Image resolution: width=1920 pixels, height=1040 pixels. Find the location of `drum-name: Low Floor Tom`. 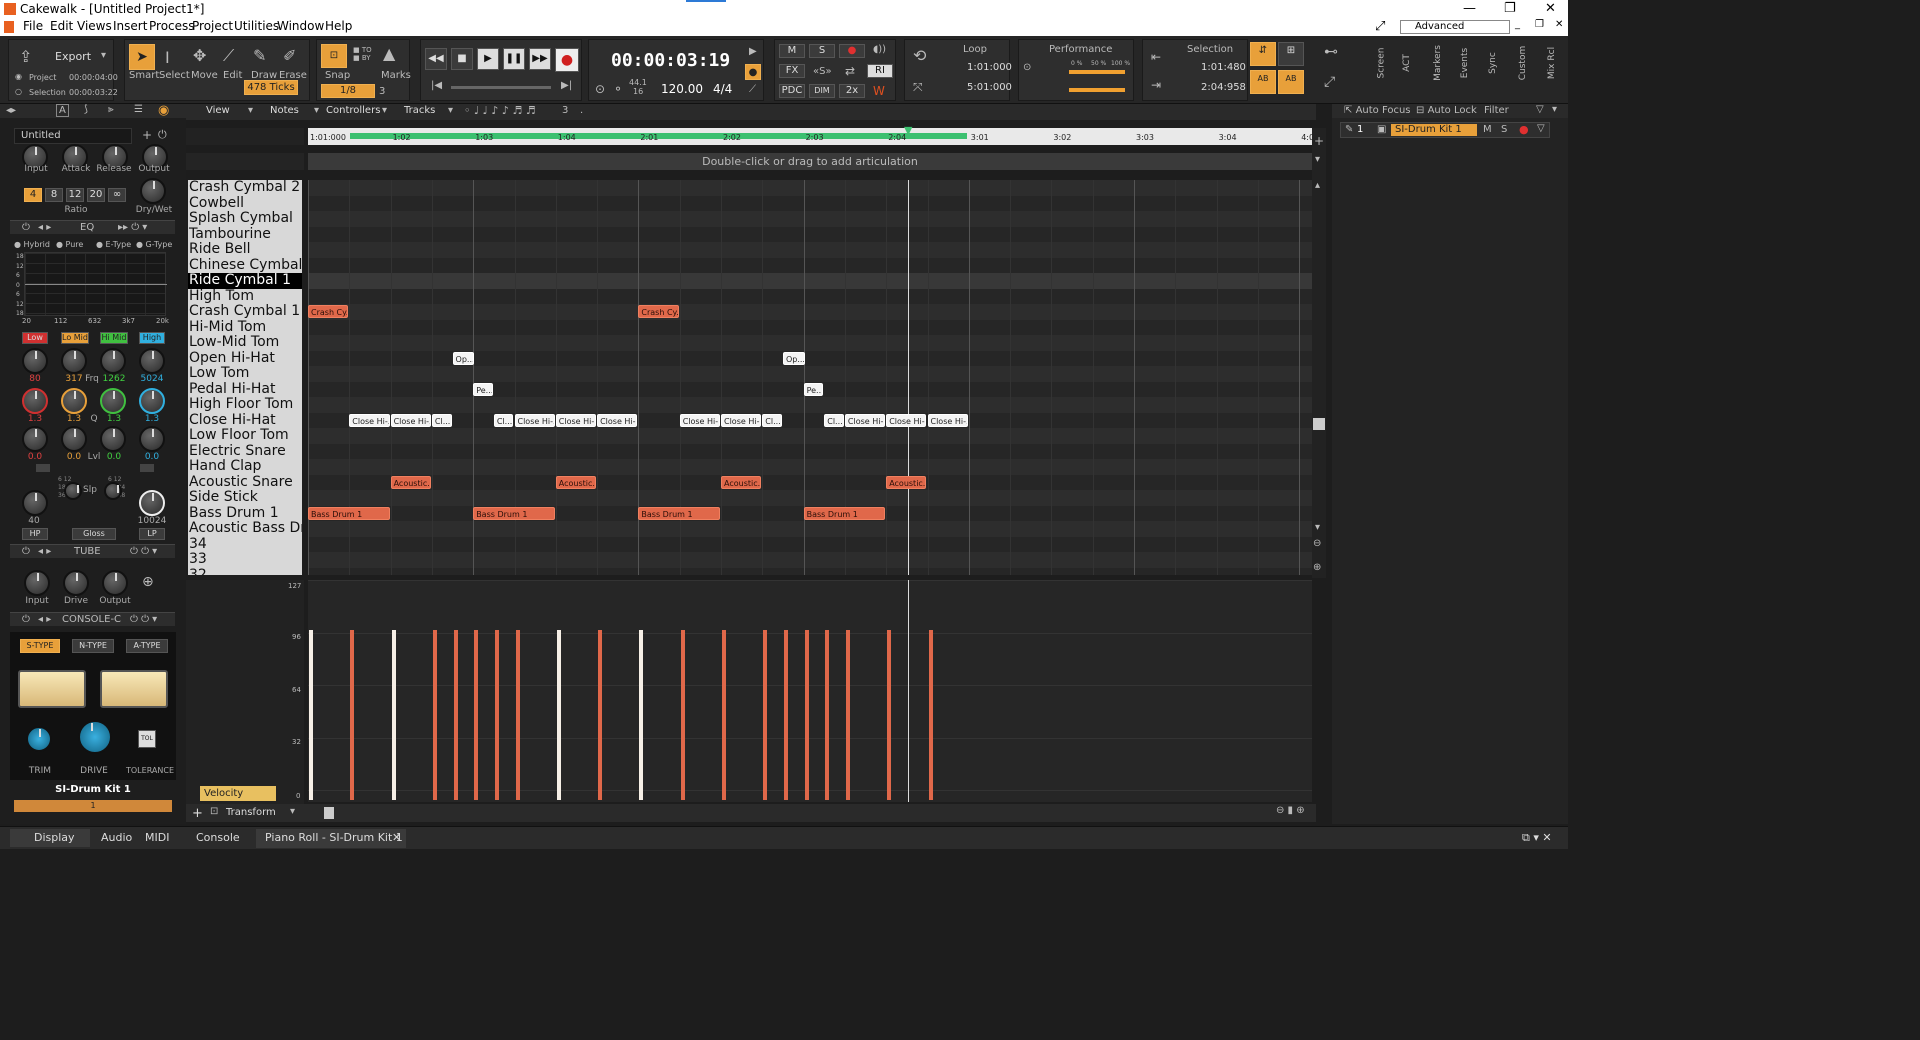

drum-name: Low Floor Tom is located at coordinates (245, 435).